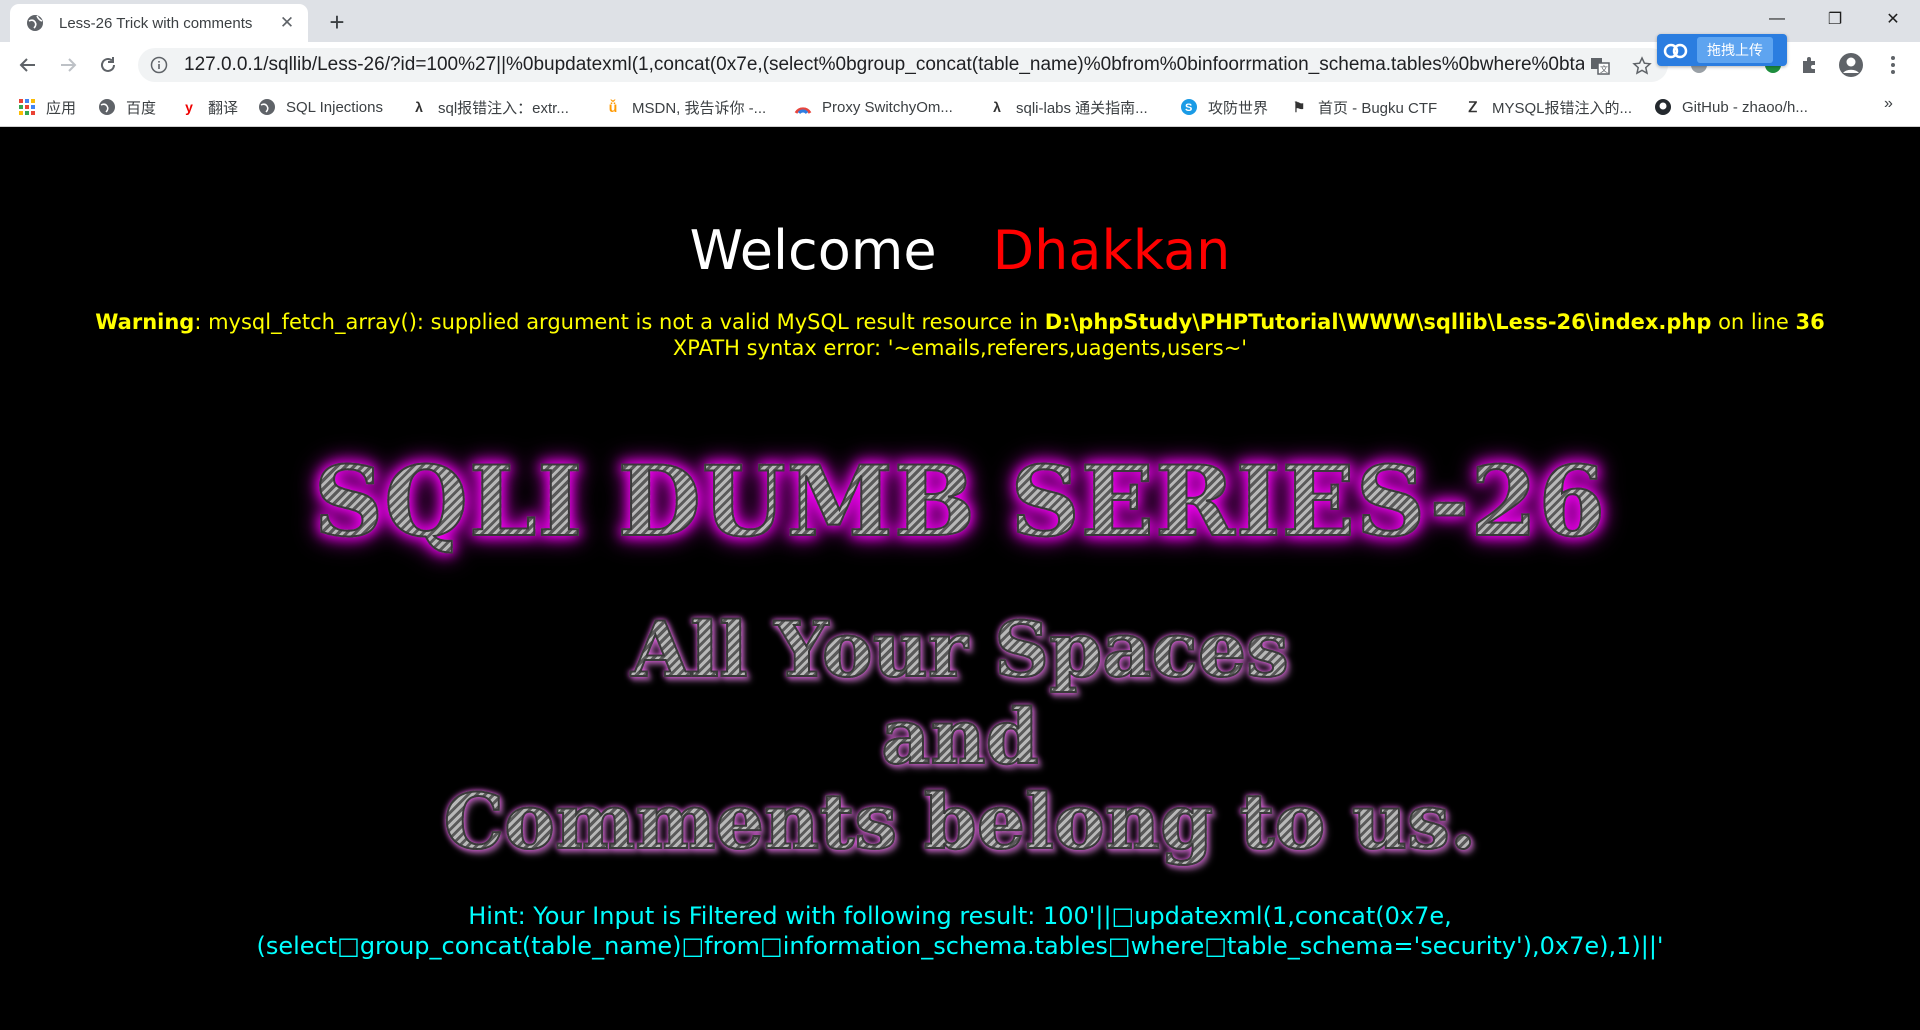  What do you see at coordinates (141, 108) in the screenshot?
I see `bookmark-label: 百度` at bounding box center [141, 108].